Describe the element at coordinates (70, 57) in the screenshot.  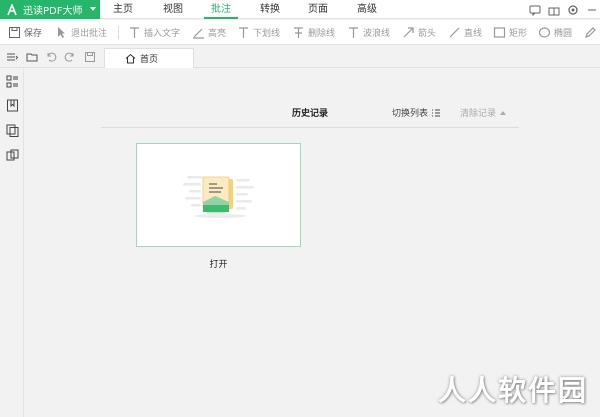
I see `redo-icon` at that location.